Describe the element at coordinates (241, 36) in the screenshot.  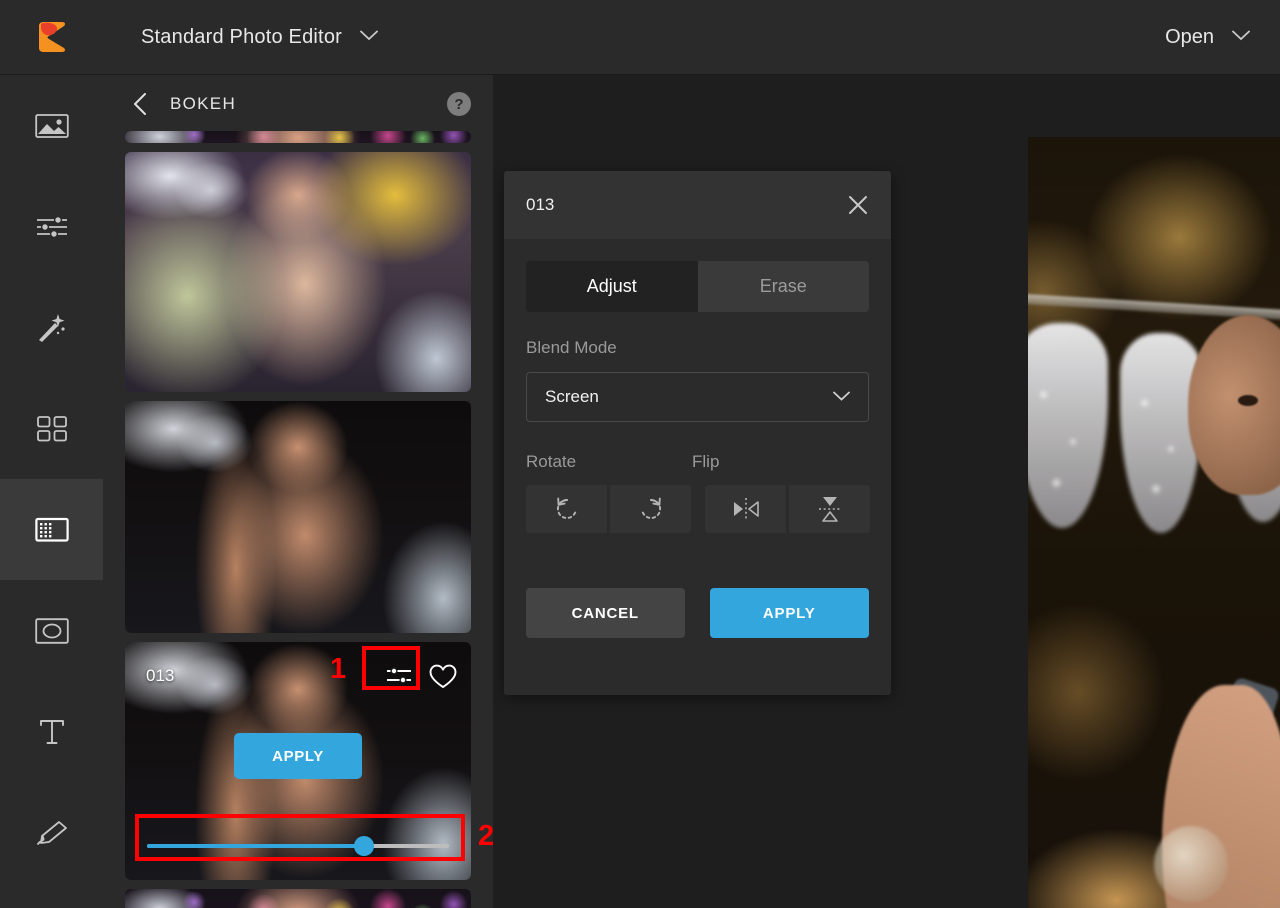
I see `app-title: Standard Photo Editor` at that location.